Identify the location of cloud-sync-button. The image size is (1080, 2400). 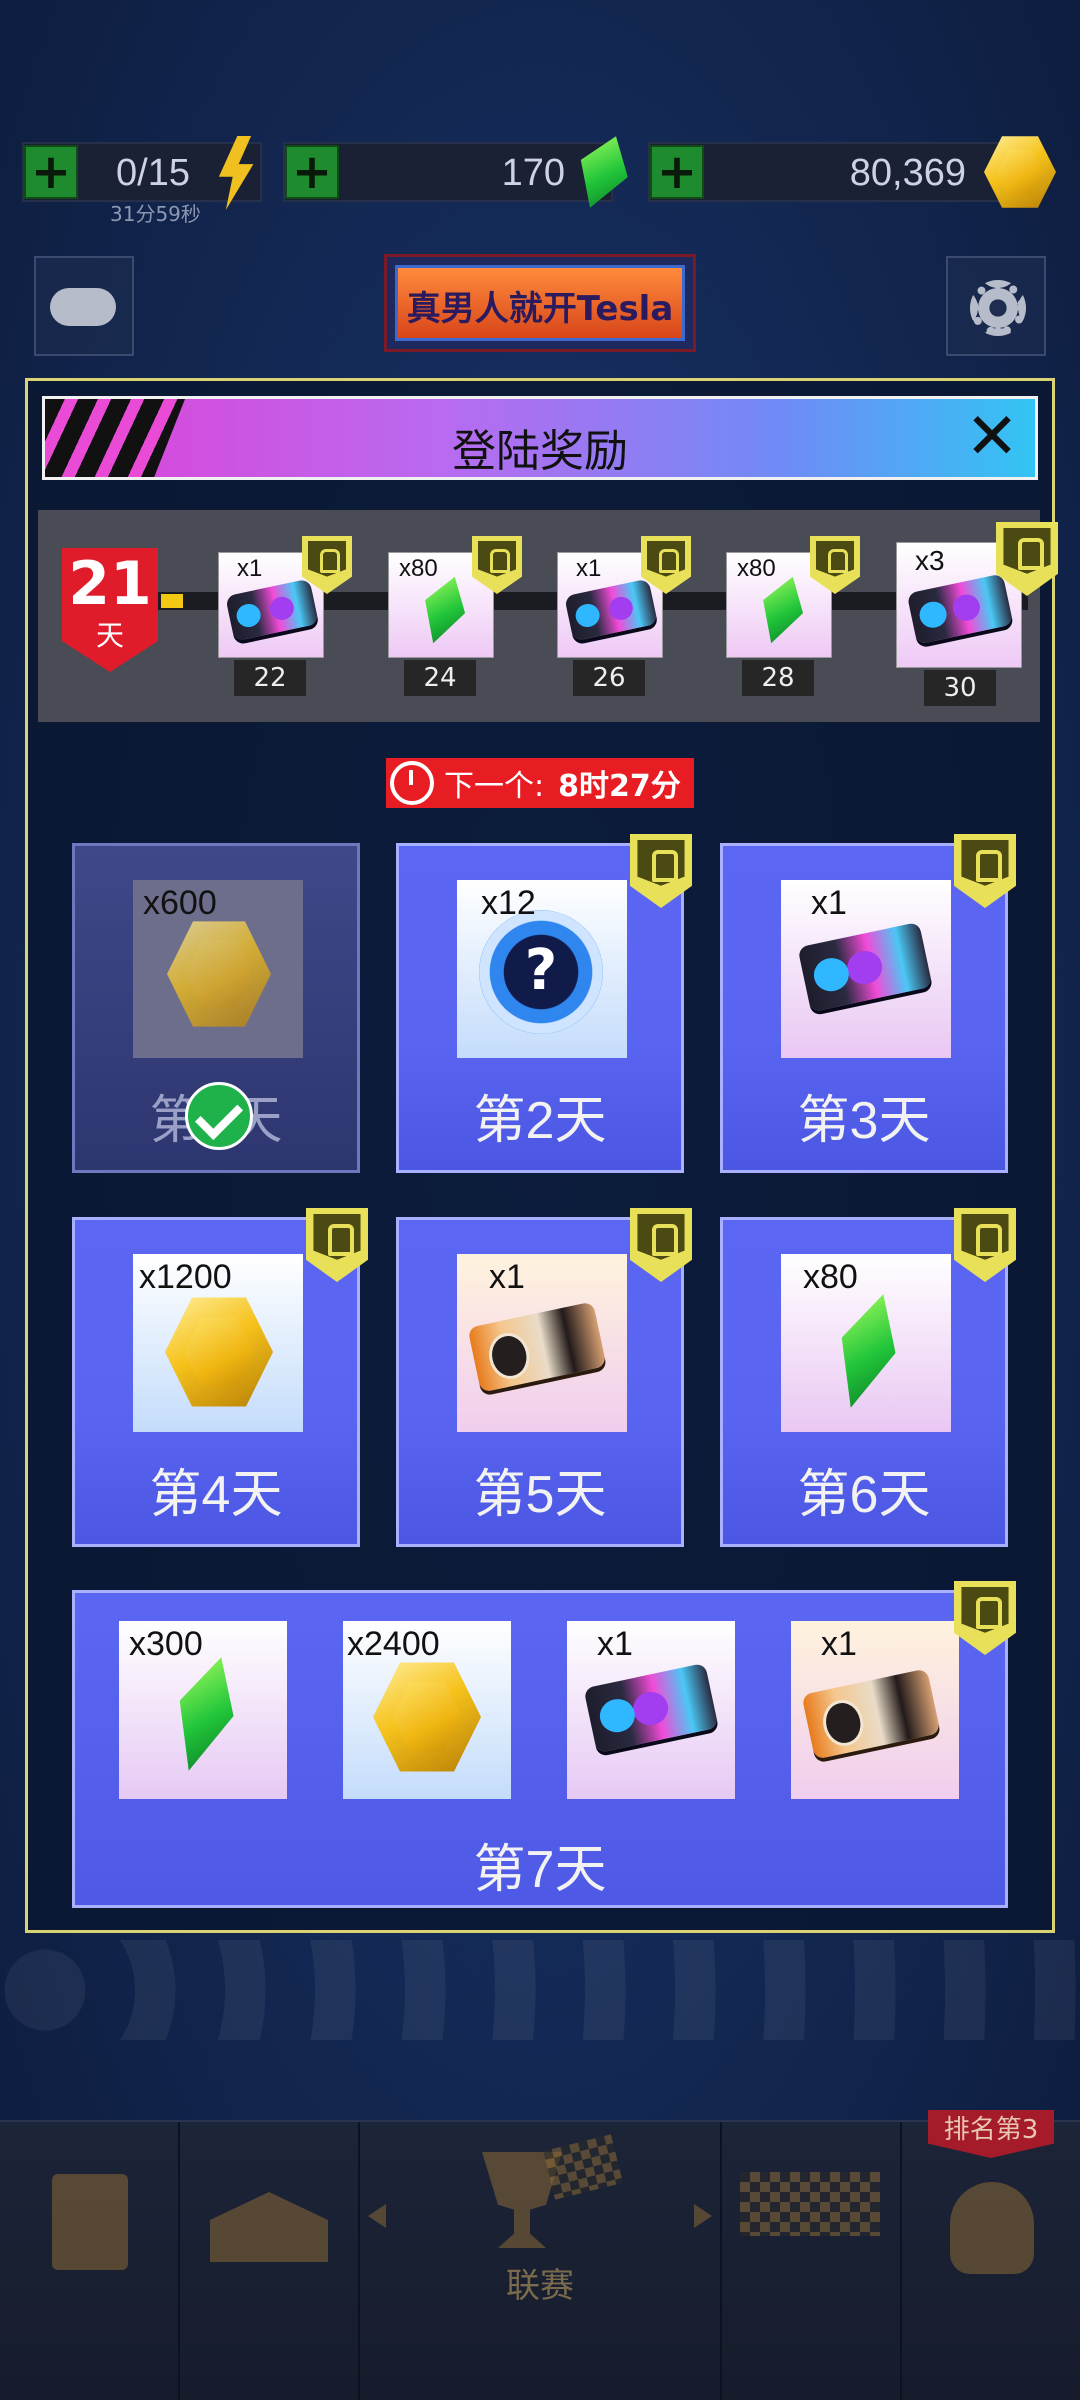
(84, 306).